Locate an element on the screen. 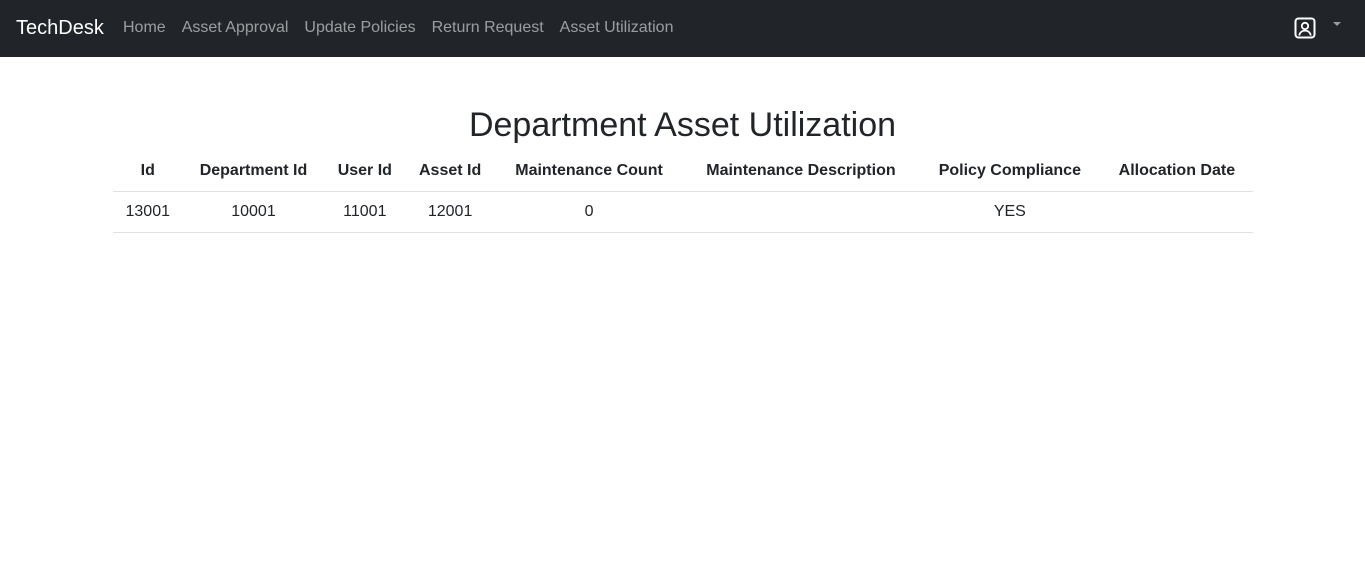 This screenshot has width=1365, height=578. cell-id: 13001 is located at coordinates (148, 212).